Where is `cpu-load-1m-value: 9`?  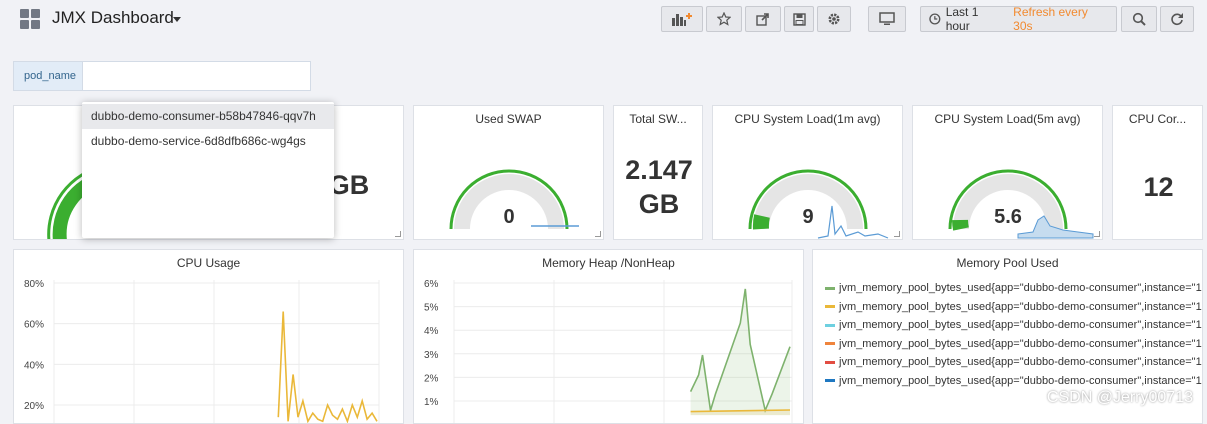
cpu-load-1m-value: 9 is located at coordinates (808, 217).